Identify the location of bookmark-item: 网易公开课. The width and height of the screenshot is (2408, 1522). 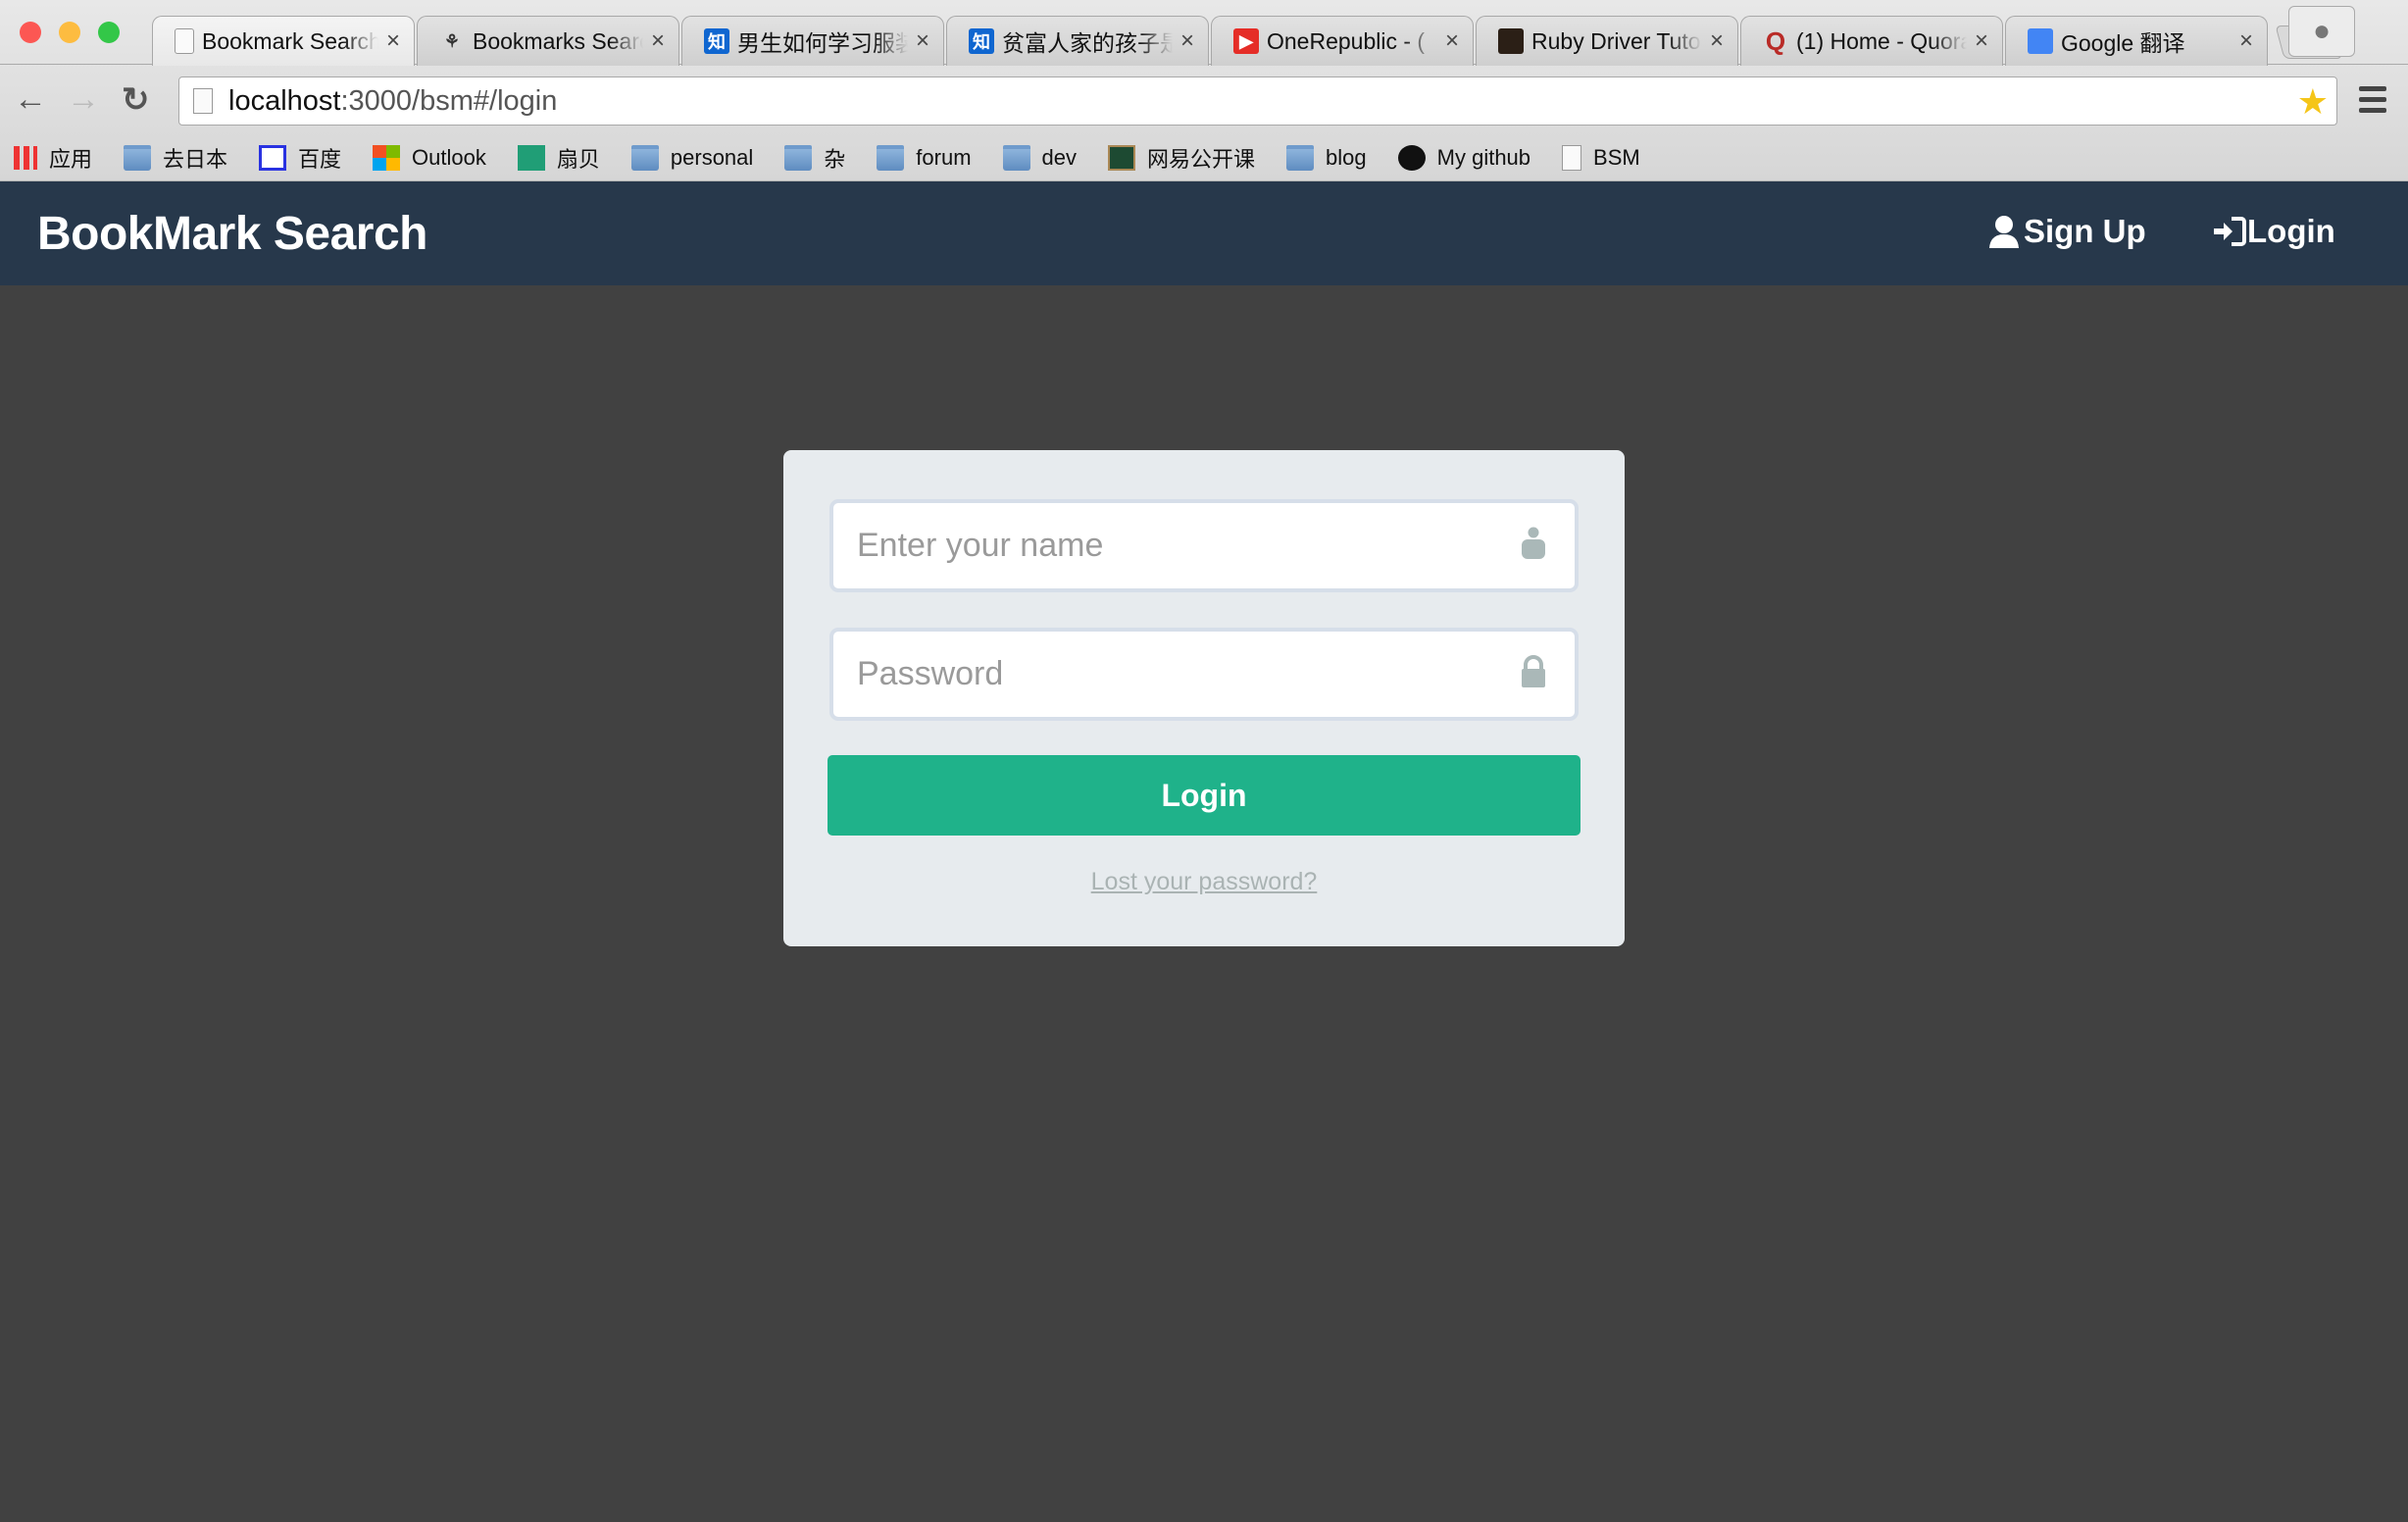
(1181, 158).